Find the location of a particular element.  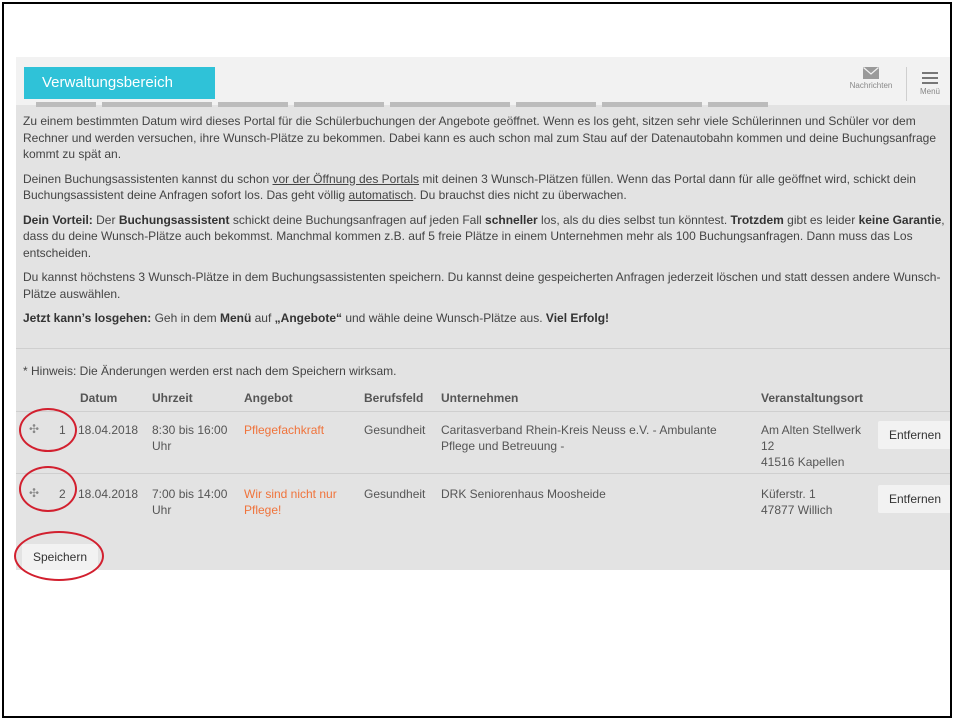

portal-opening-link: vor der Öffnung des Portals is located at coordinates (346, 178).